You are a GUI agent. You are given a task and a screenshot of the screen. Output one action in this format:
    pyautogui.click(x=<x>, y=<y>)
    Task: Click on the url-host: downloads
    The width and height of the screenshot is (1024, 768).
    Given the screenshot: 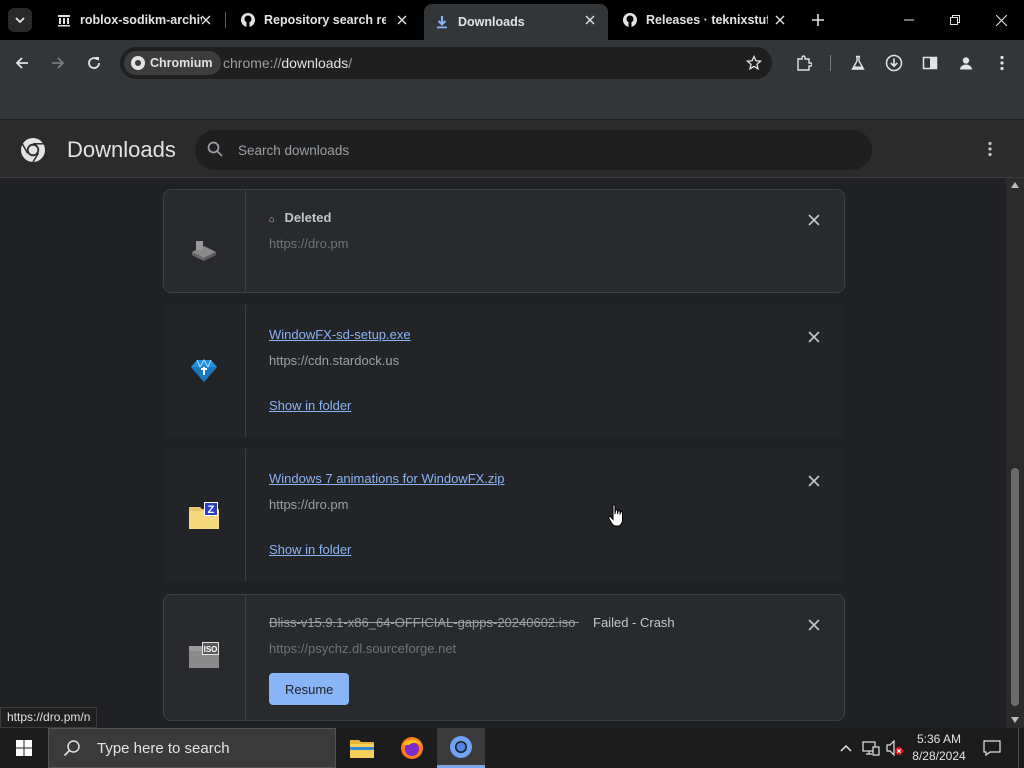 What is the action you would take?
    pyautogui.click(x=315, y=63)
    